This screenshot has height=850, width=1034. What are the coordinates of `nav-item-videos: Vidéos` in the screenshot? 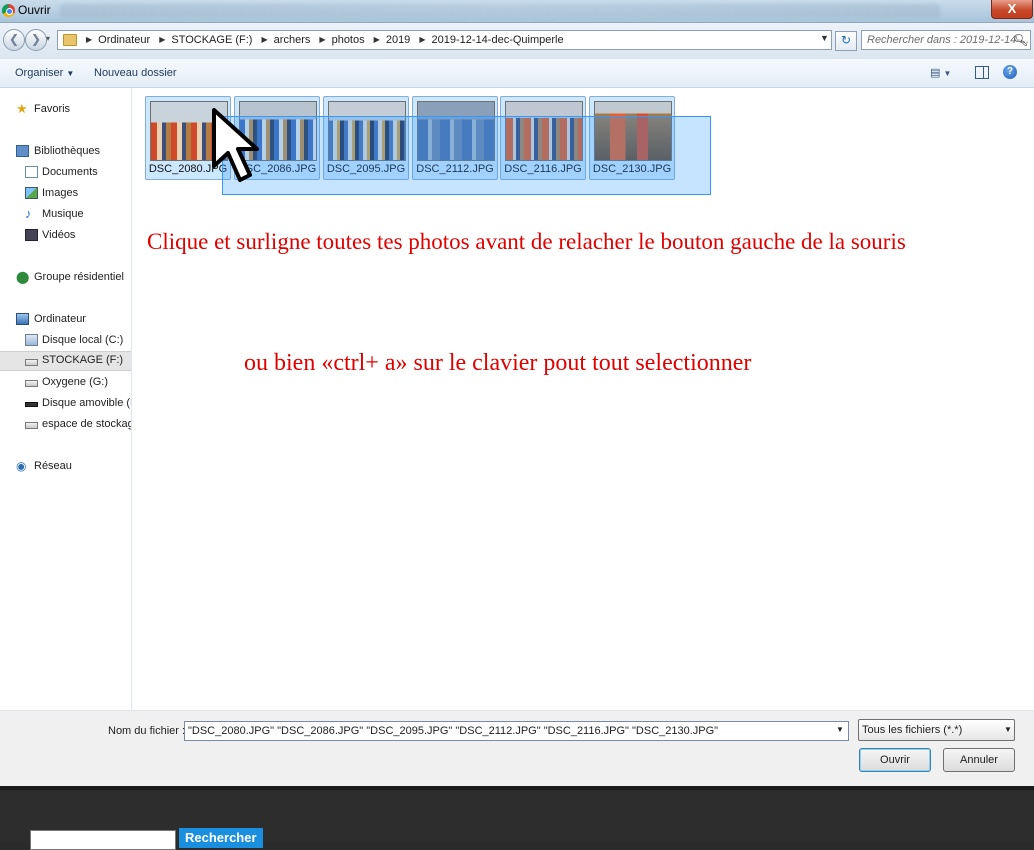 It's located at (65, 236).